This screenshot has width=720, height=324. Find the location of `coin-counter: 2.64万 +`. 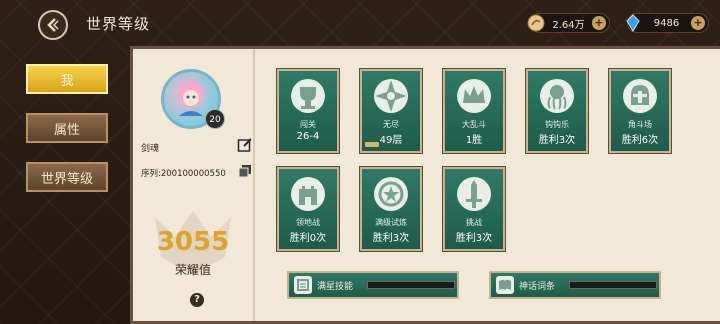

coin-counter: 2.64万 + is located at coordinates (568, 23).